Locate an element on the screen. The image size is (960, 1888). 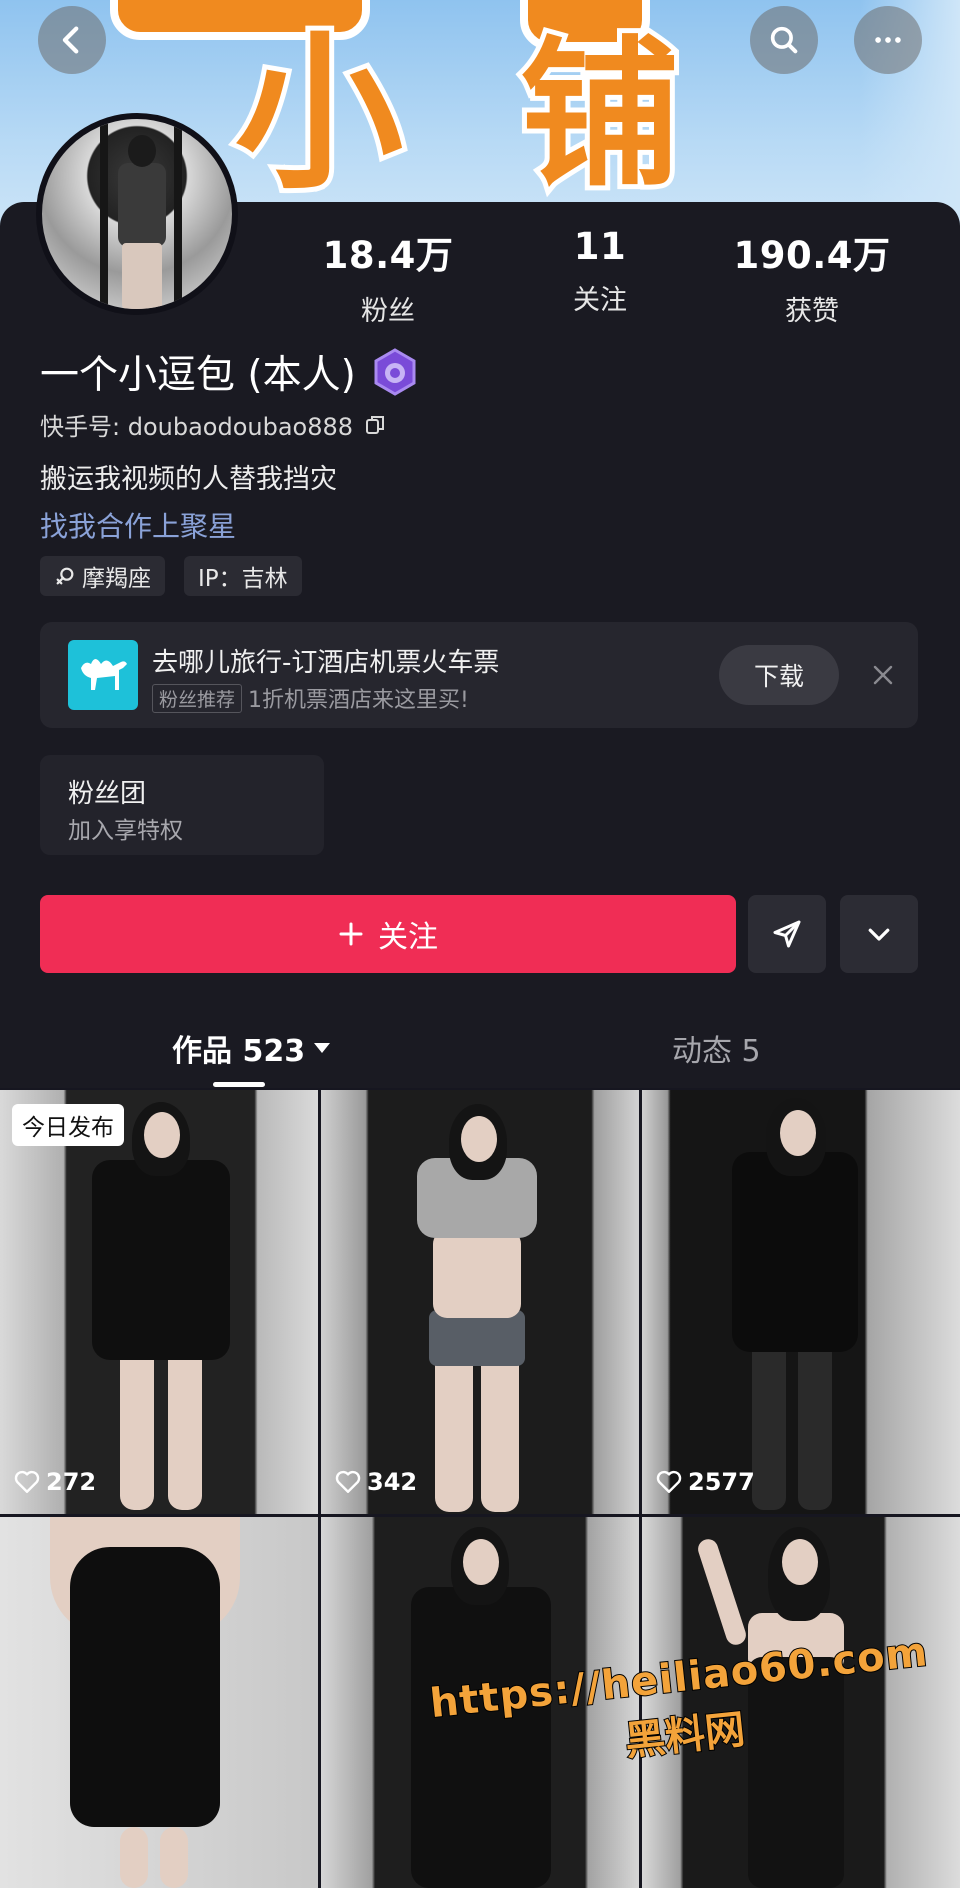
verified-badge-icon is located at coordinates (395, 372).